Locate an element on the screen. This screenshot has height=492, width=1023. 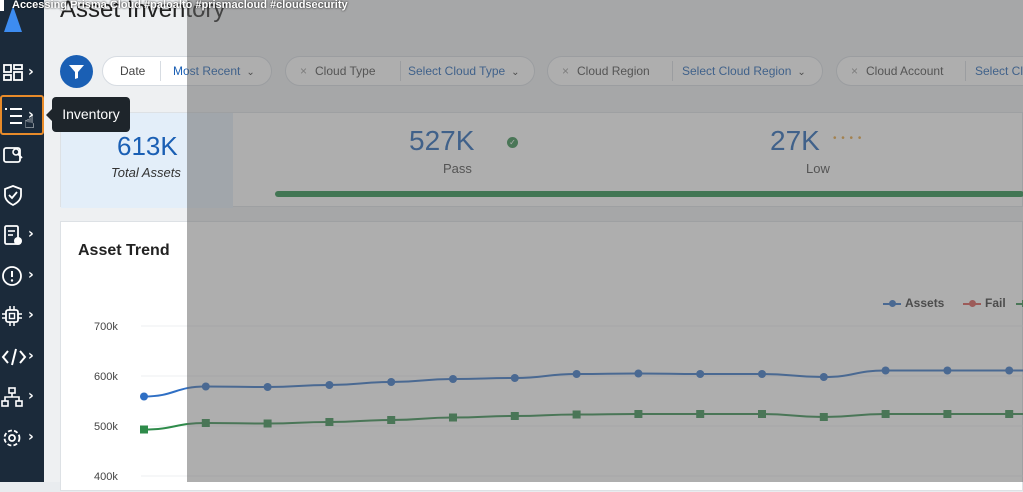
cloud-account-filter: × Cloud Account Select Cl is located at coordinates (929, 71).